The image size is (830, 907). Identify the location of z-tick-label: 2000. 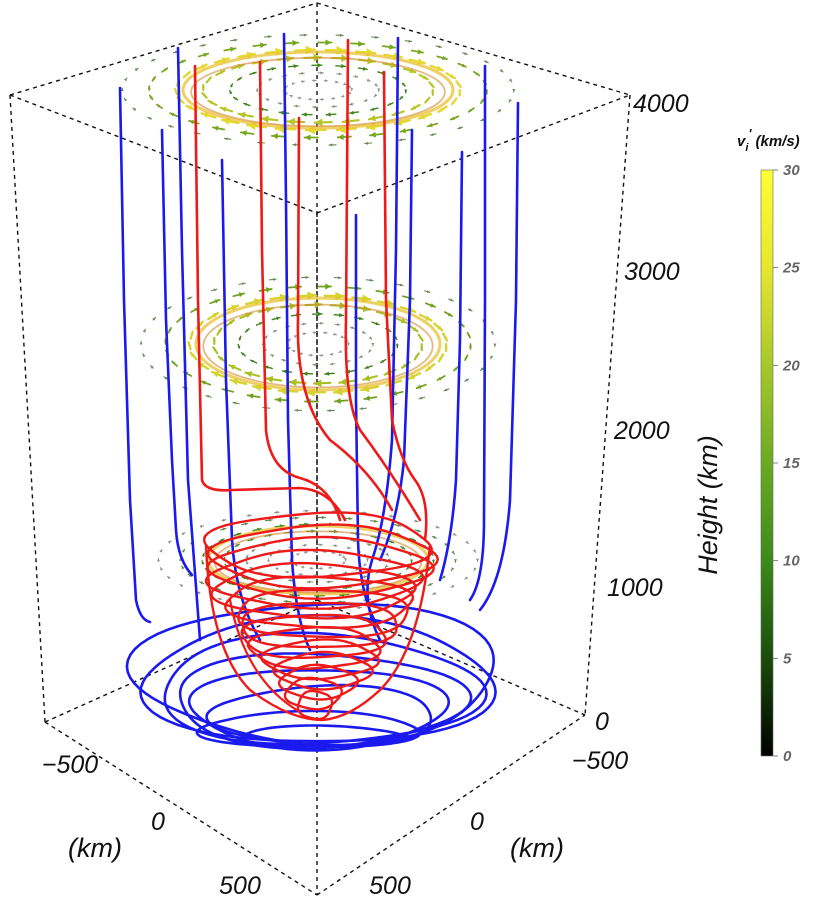
(641, 431).